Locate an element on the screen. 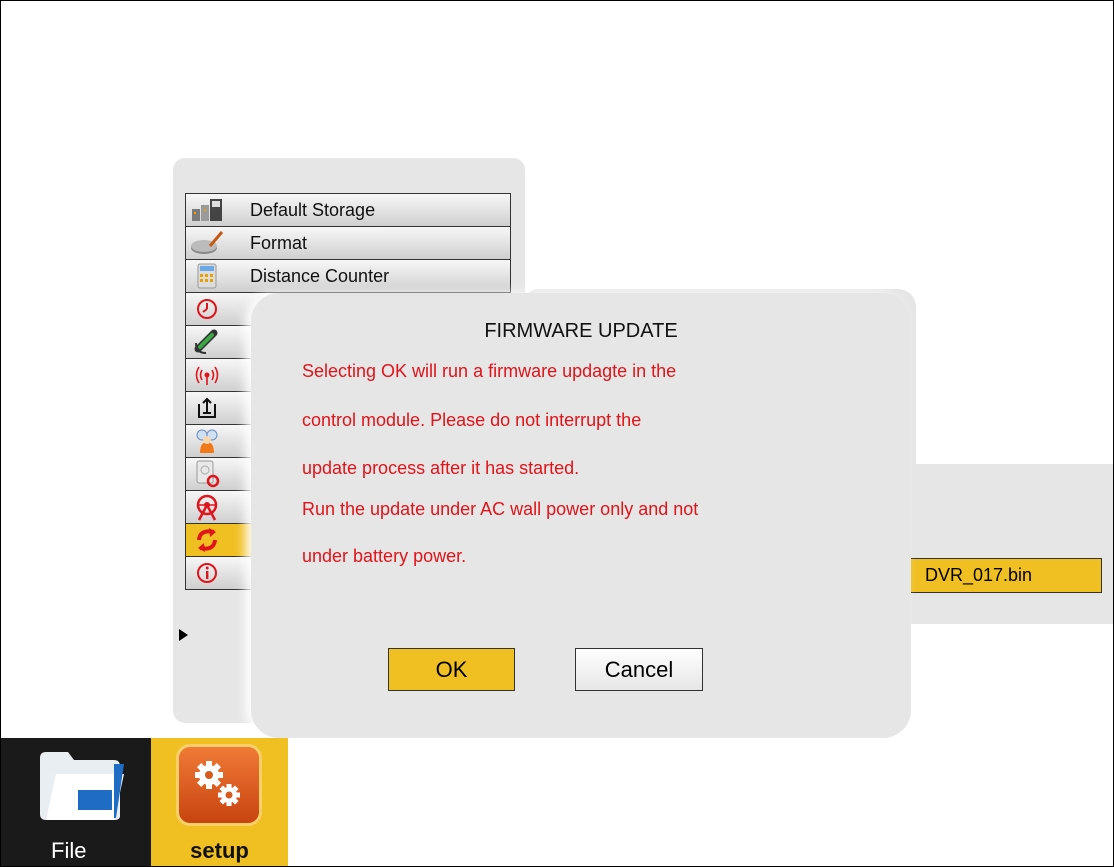  cancel-button: Cancel is located at coordinates (639, 669).